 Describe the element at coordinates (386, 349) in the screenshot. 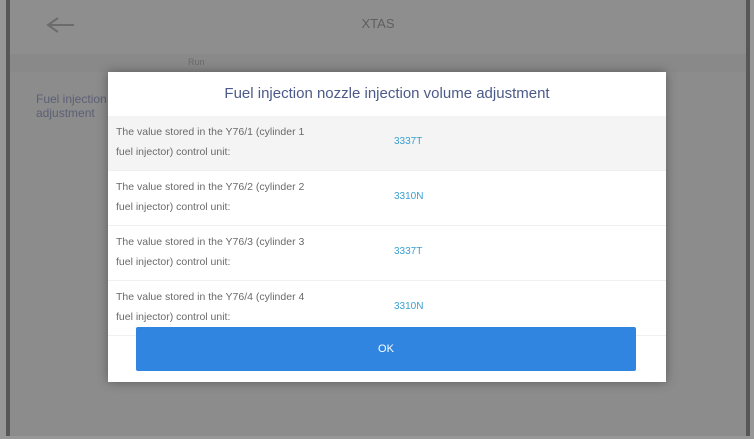

I see `ok-button: OK` at that location.